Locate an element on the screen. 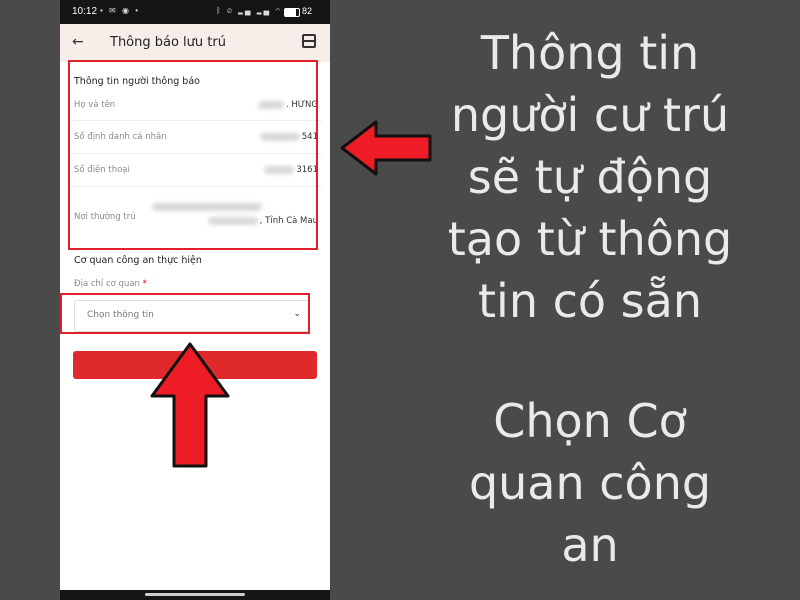 The image size is (800, 600). overlay-line: tin có sẵn is located at coordinates (590, 301).